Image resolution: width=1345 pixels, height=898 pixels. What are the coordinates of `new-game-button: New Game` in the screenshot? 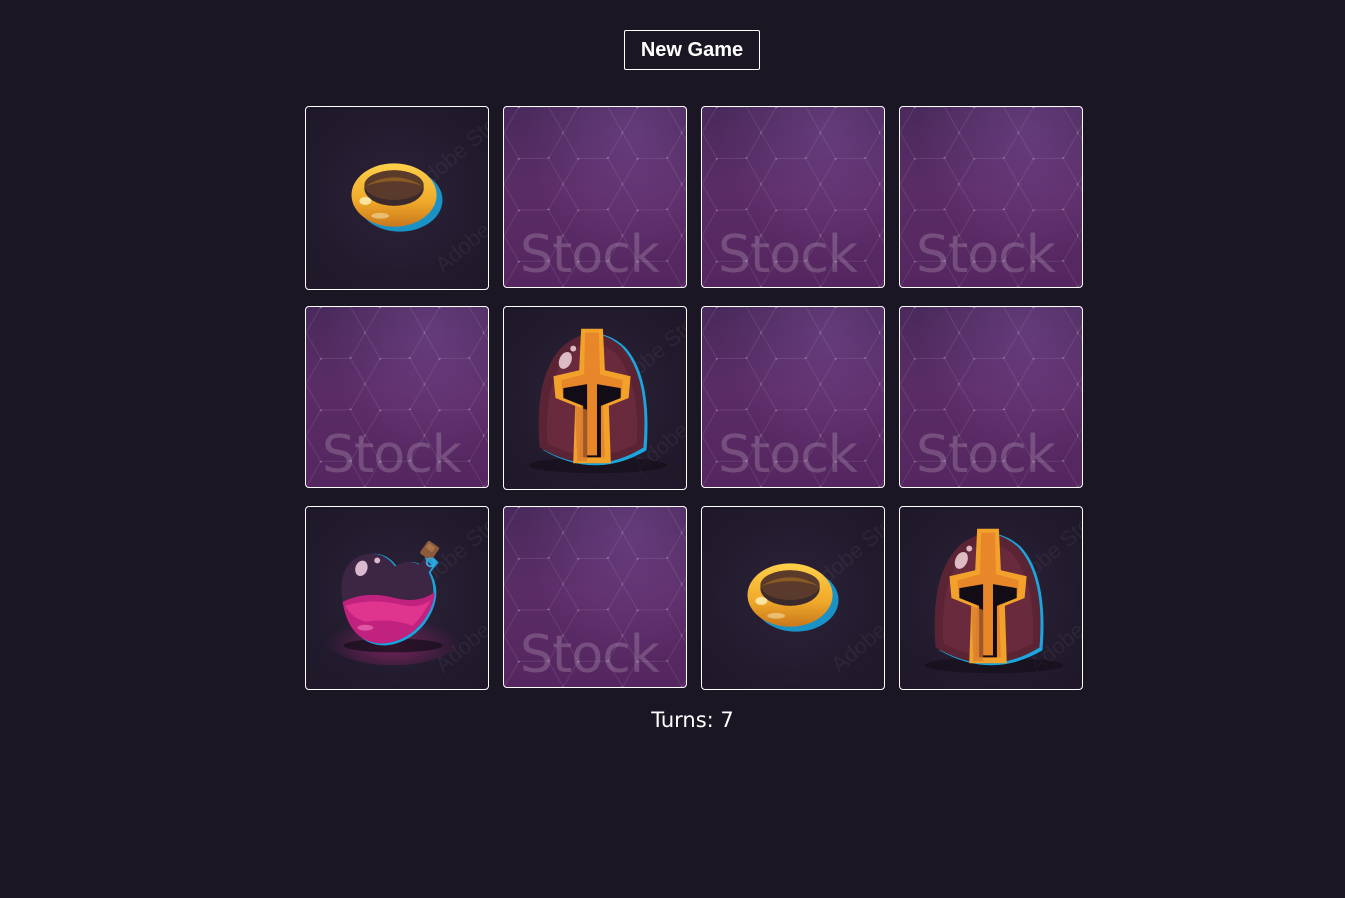 It's located at (692, 50).